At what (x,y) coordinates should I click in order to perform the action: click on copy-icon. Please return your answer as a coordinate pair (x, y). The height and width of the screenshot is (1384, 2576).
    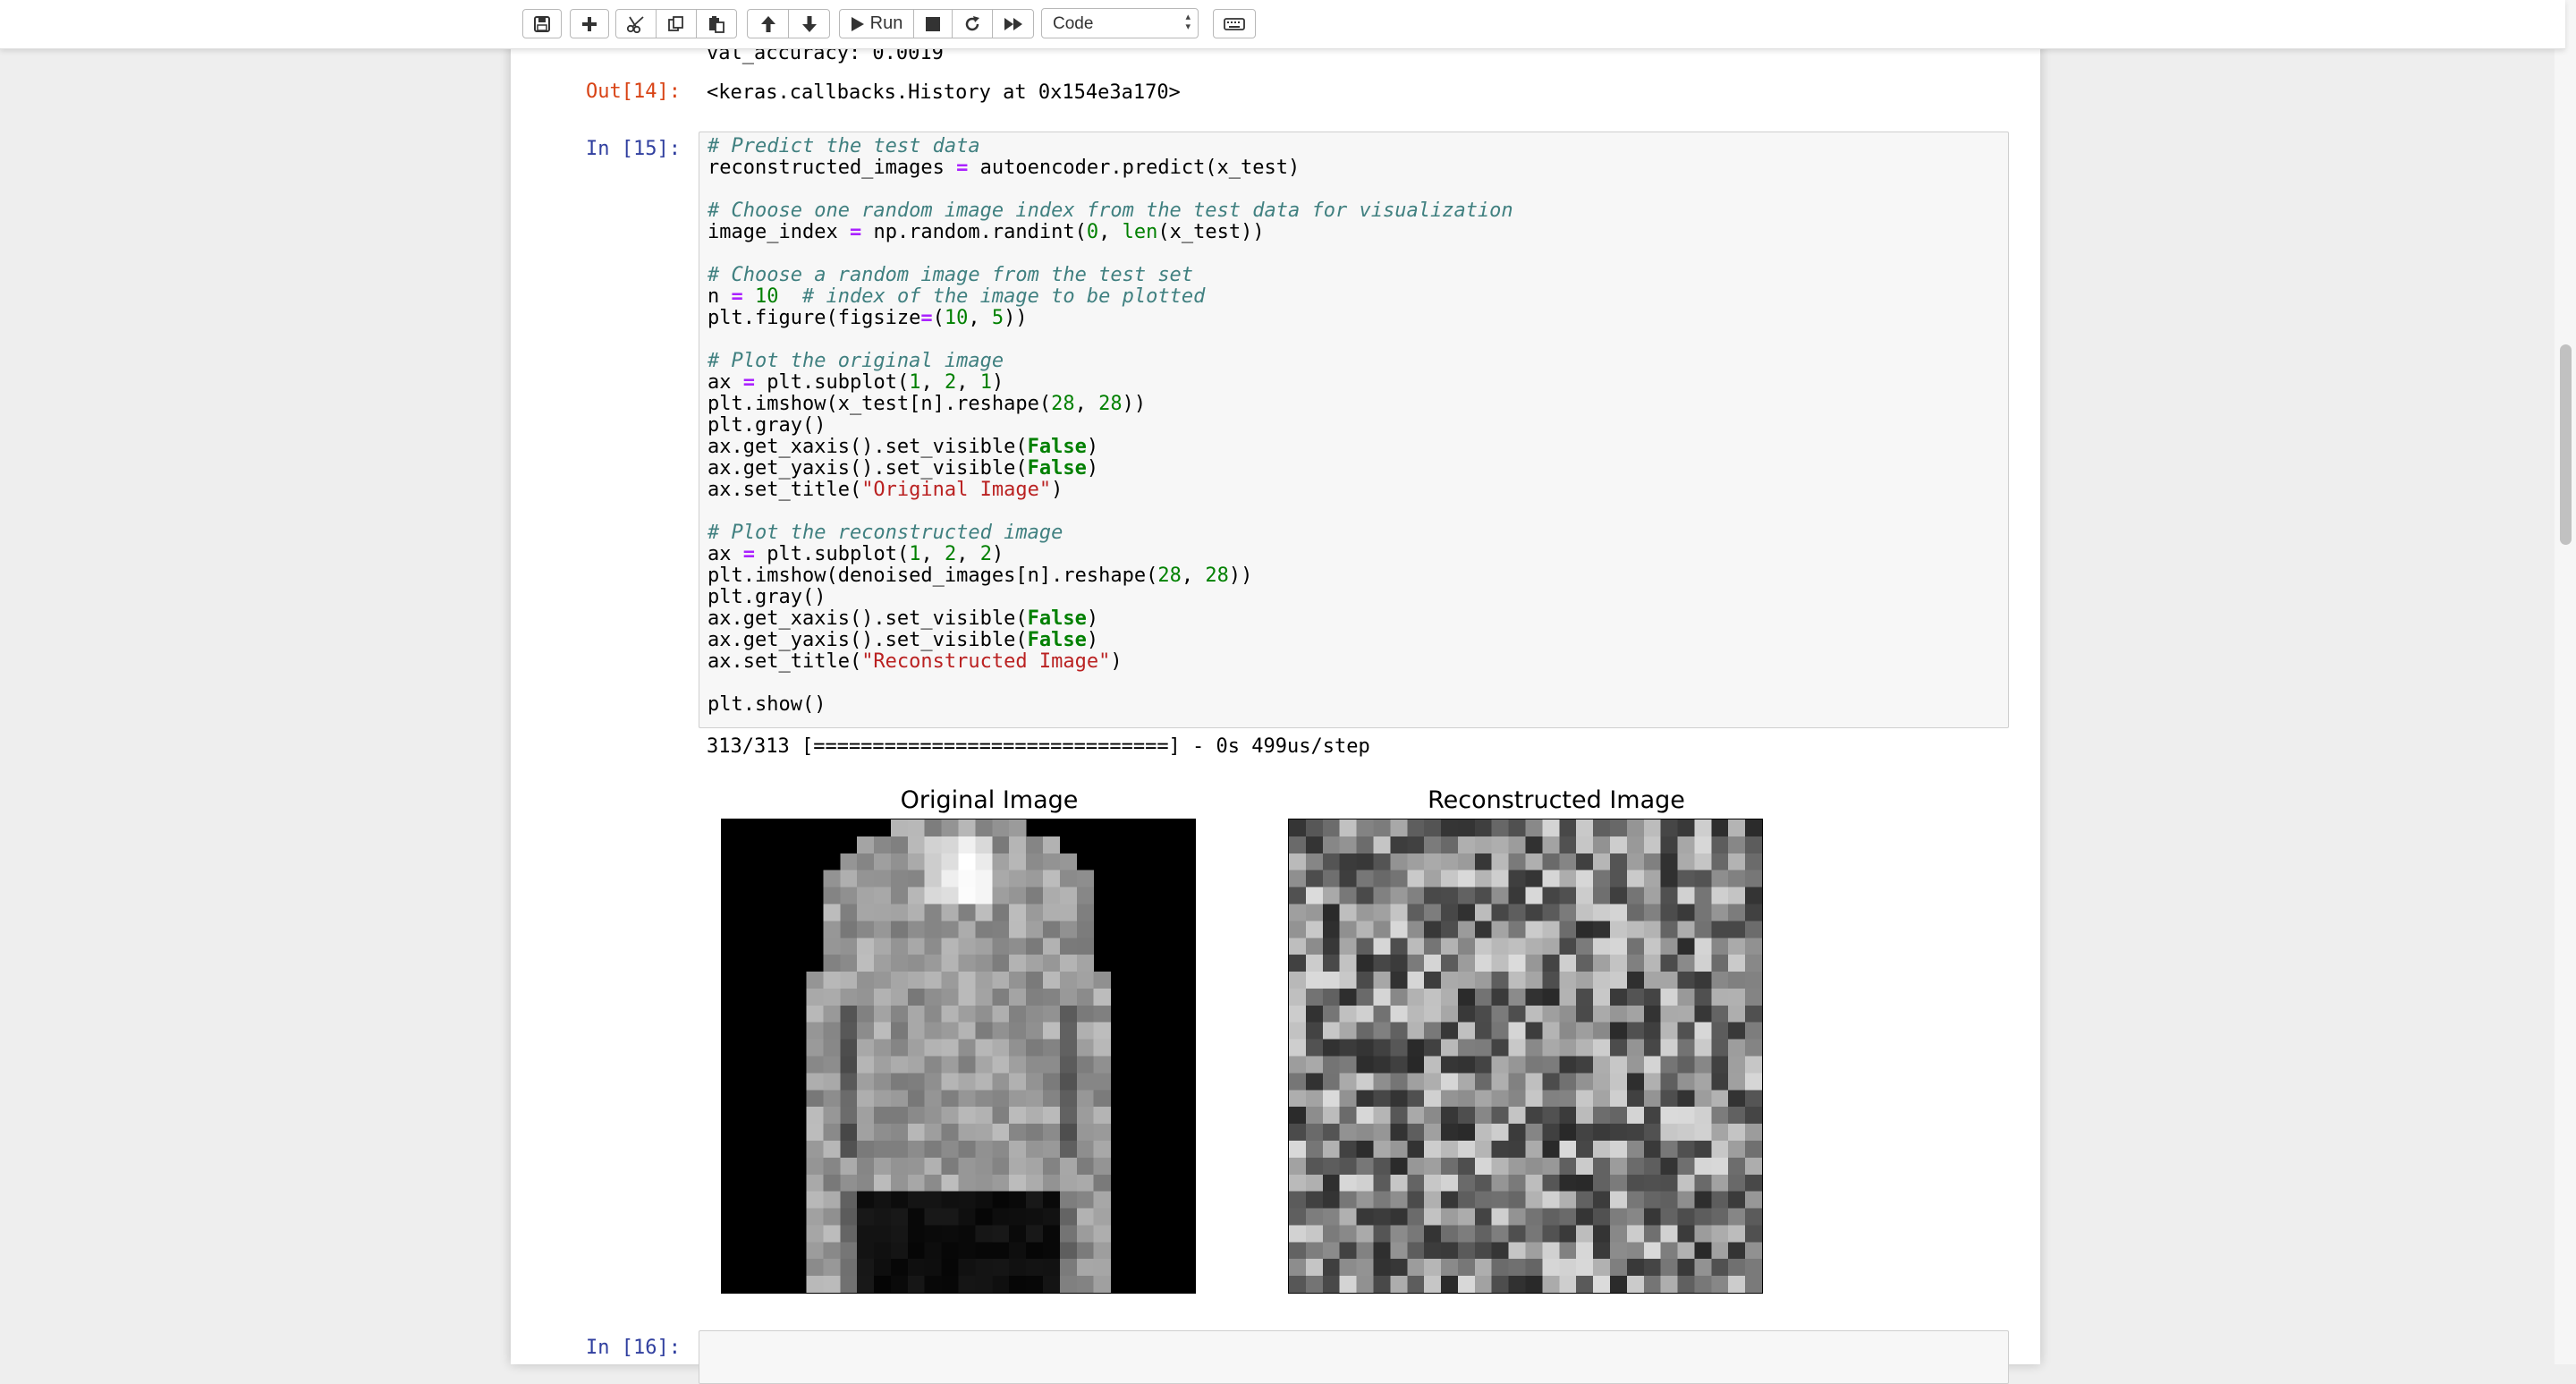
    Looking at the image, I should click on (675, 23).